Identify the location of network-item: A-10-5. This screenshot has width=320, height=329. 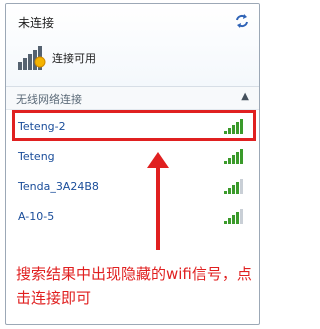
(130, 216).